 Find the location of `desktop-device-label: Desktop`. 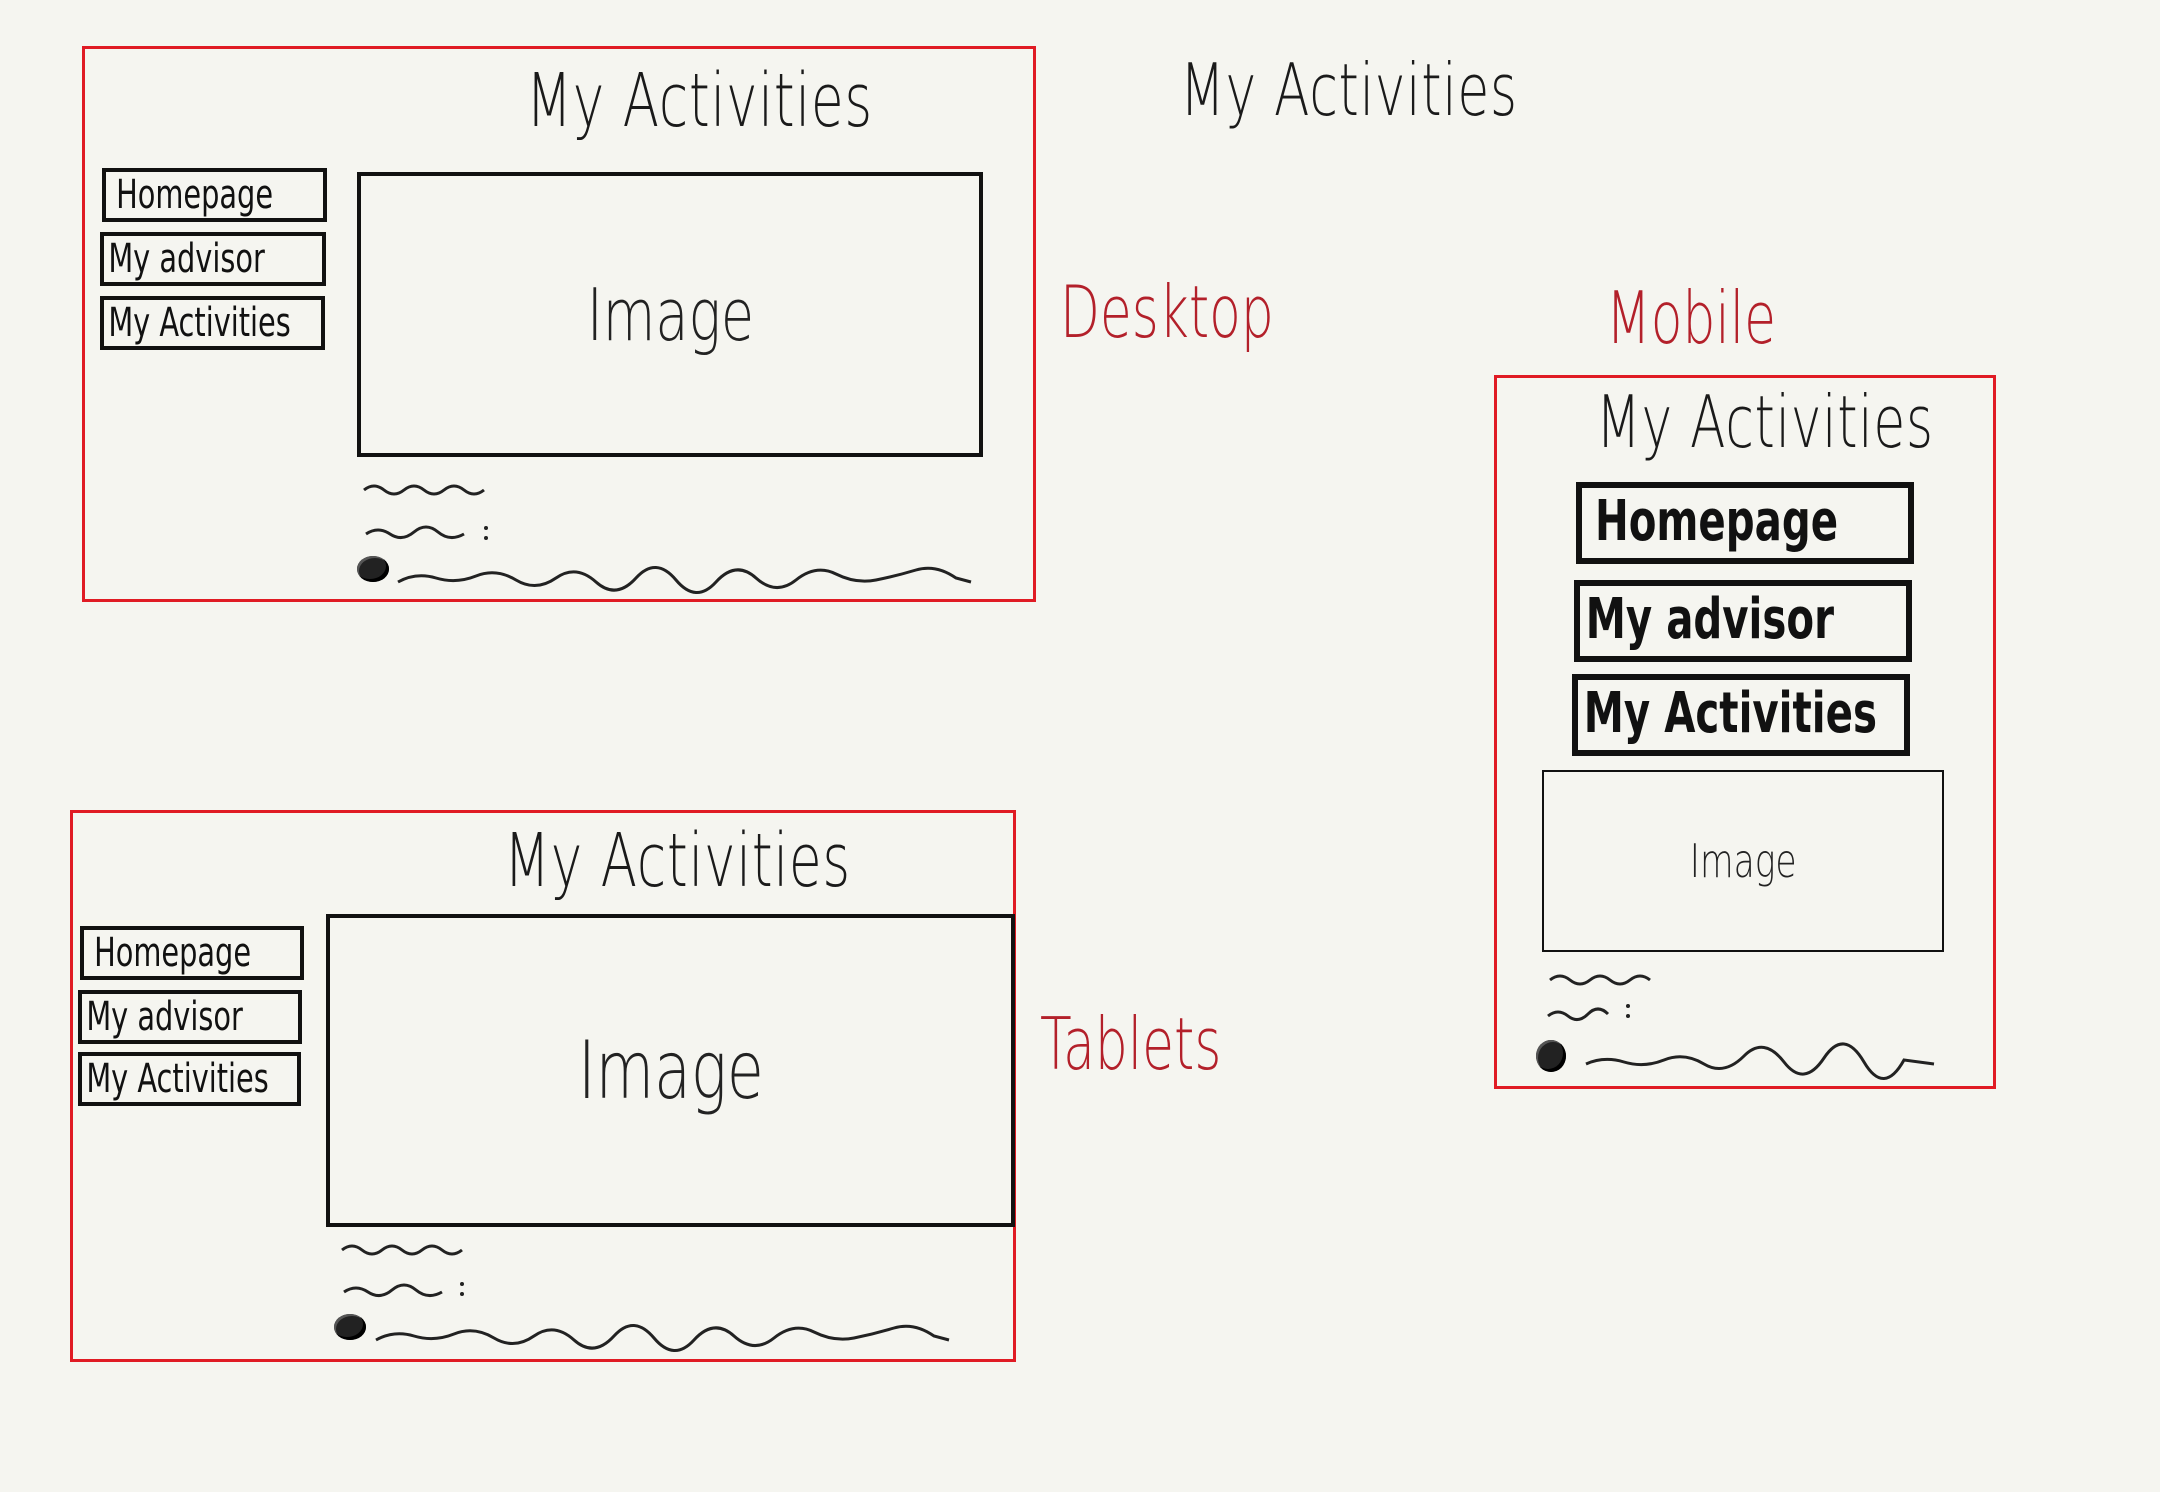

desktop-device-label: Desktop is located at coordinates (1167, 312).